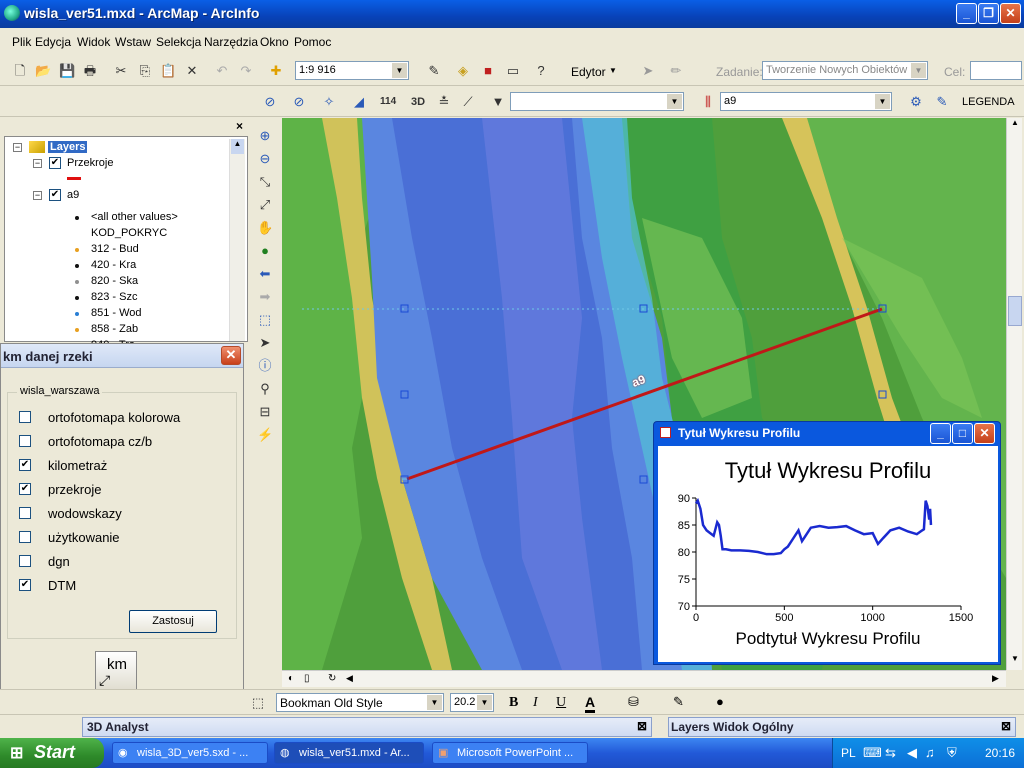  What do you see at coordinates (720, 701) in the screenshot?
I see `marker-color-icon: ●` at bounding box center [720, 701].